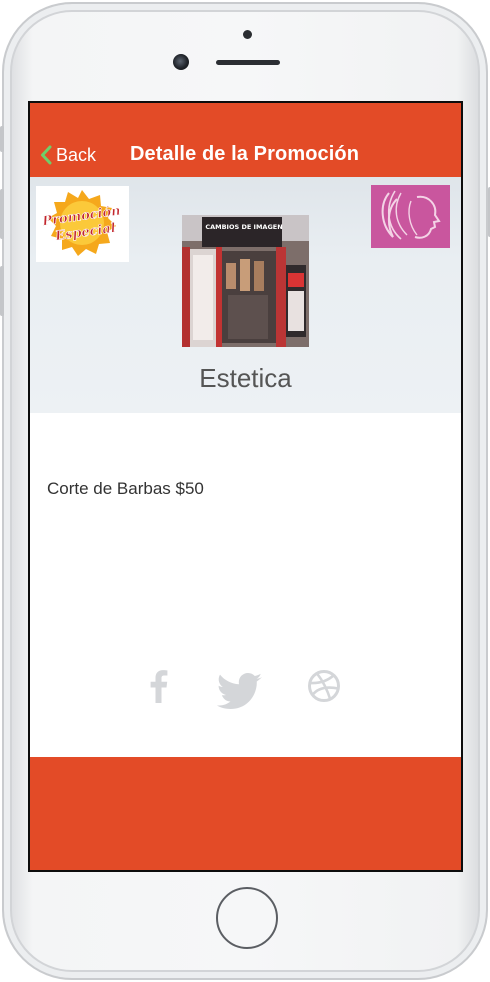 This screenshot has height=982, width=490. Describe the element at coordinates (159, 688) in the screenshot. I see `facebook-icon` at that location.